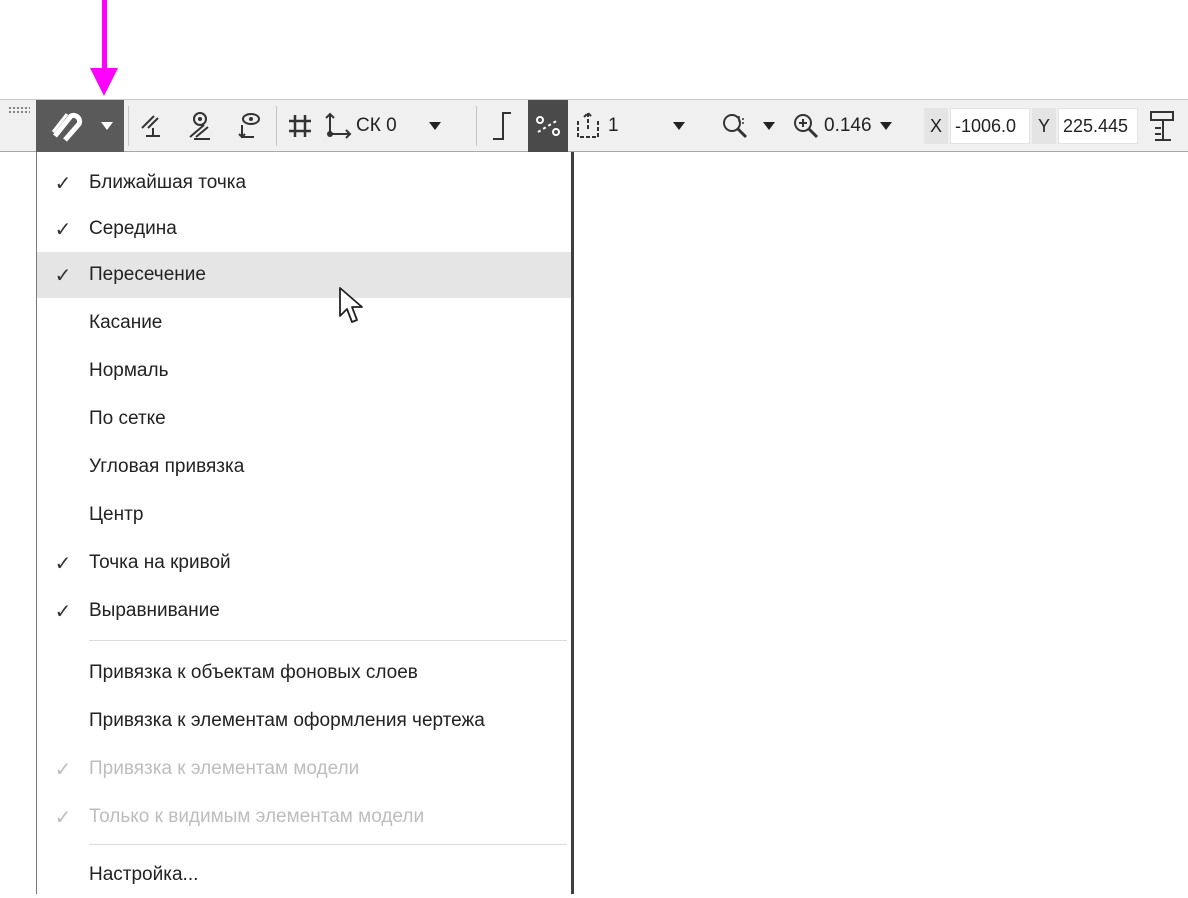 This screenshot has height=898, width=1188. I want to click on grid-icon, so click(300, 126).